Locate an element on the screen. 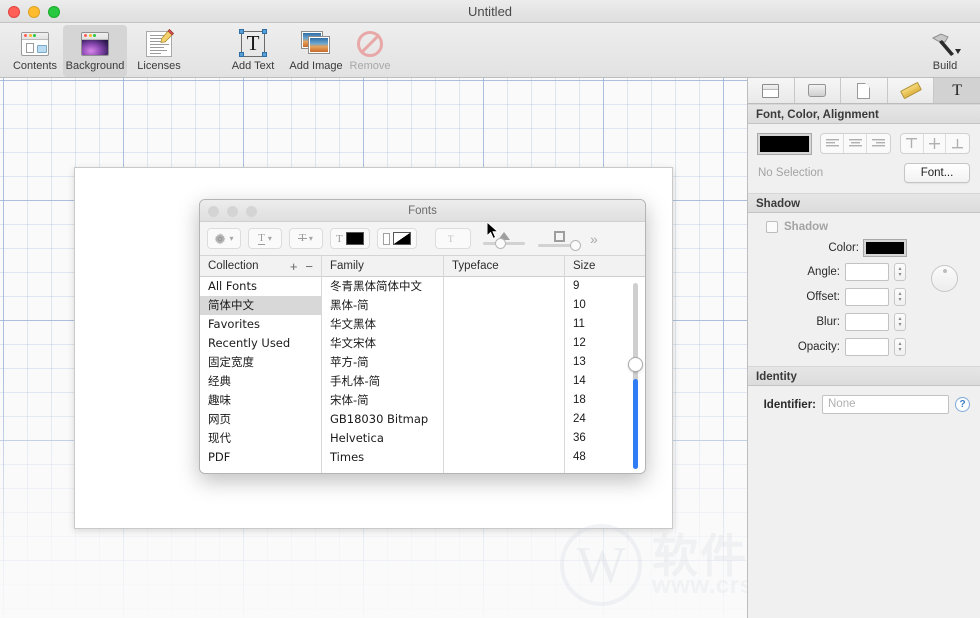 The width and height of the screenshot is (980, 618). shadow-color-well is located at coordinates (885, 248).